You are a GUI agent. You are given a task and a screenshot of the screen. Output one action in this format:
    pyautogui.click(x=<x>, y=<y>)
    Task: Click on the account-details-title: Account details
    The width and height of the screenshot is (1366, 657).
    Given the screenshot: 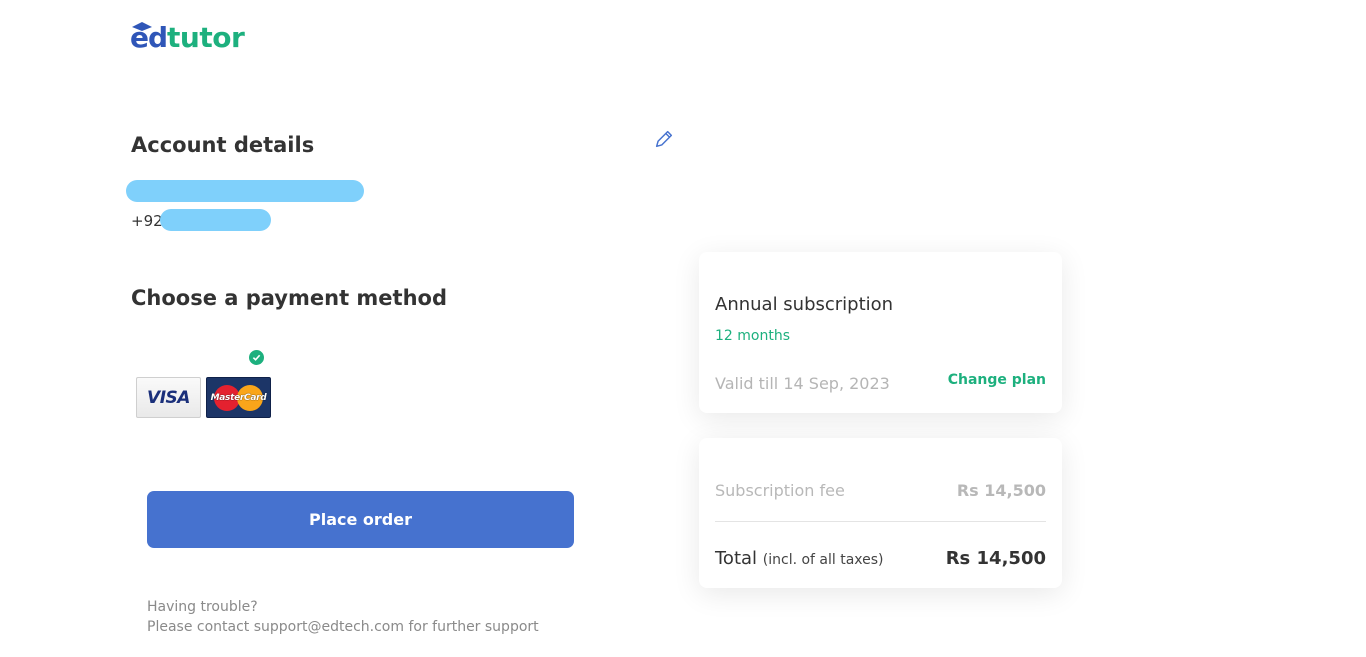 What is the action you would take?
    pyautogui.click(x=223, y=145)
    